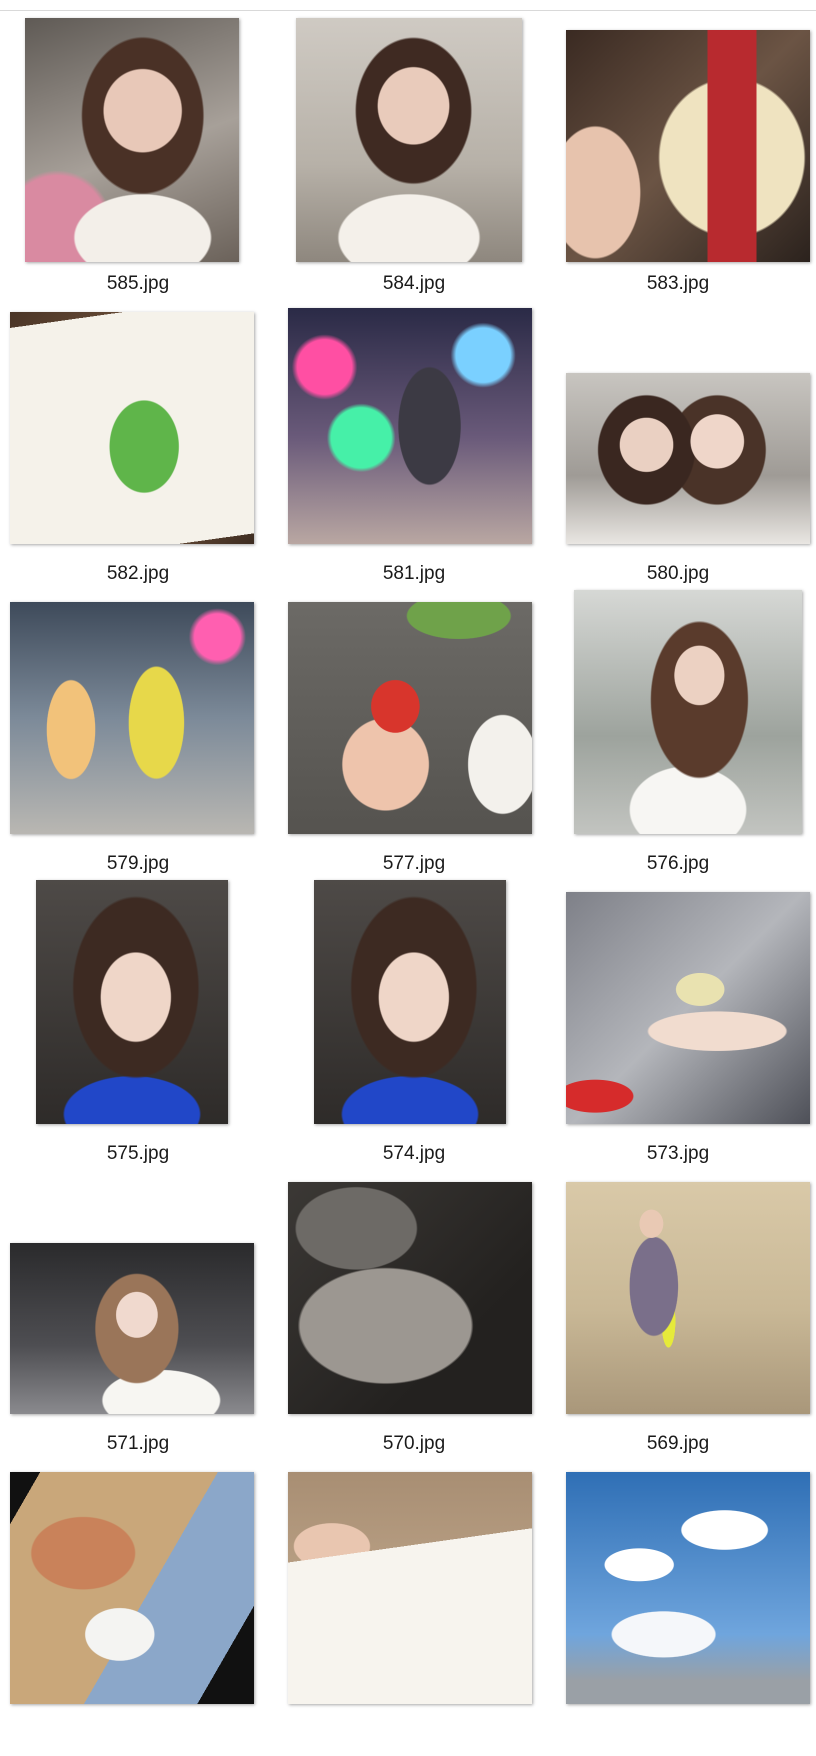 The width and height of the screenshot is (816, 1756). I want to click on file-item: 577.jpg, so click(414, 741).